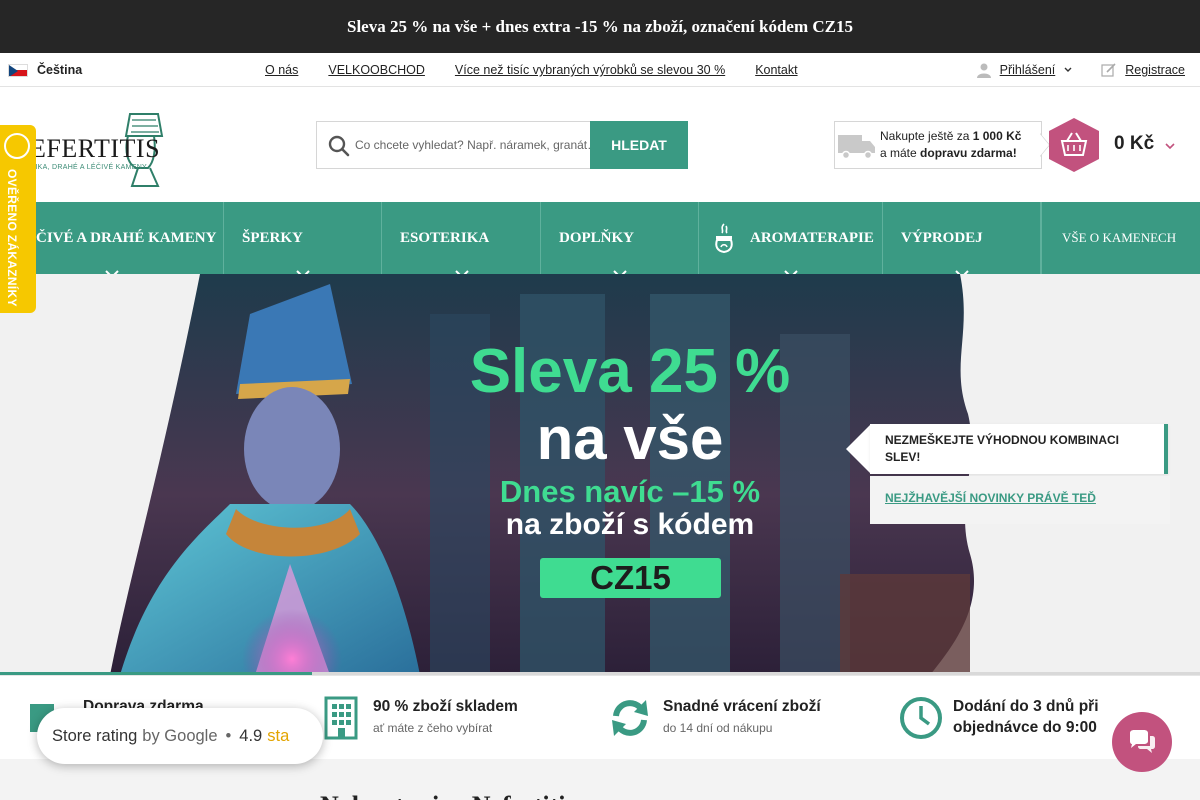  Describe the element at coordinates (1134, 144) in the screenshot. I see `cart-total: 0 Kč` at that location.